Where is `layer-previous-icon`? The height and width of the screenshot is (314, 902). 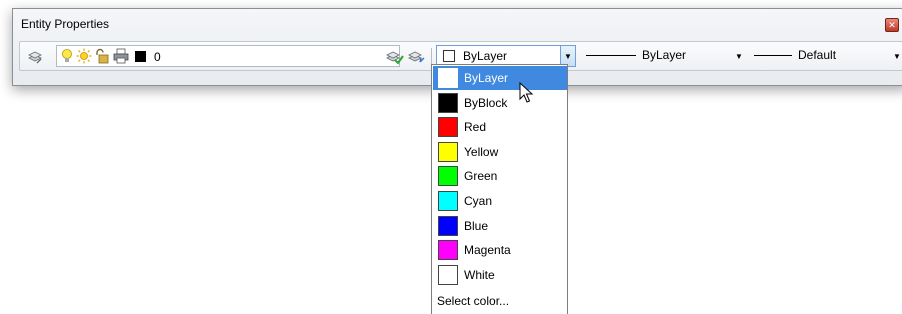
layer-previous-icon is located at coordinates (417, 57).